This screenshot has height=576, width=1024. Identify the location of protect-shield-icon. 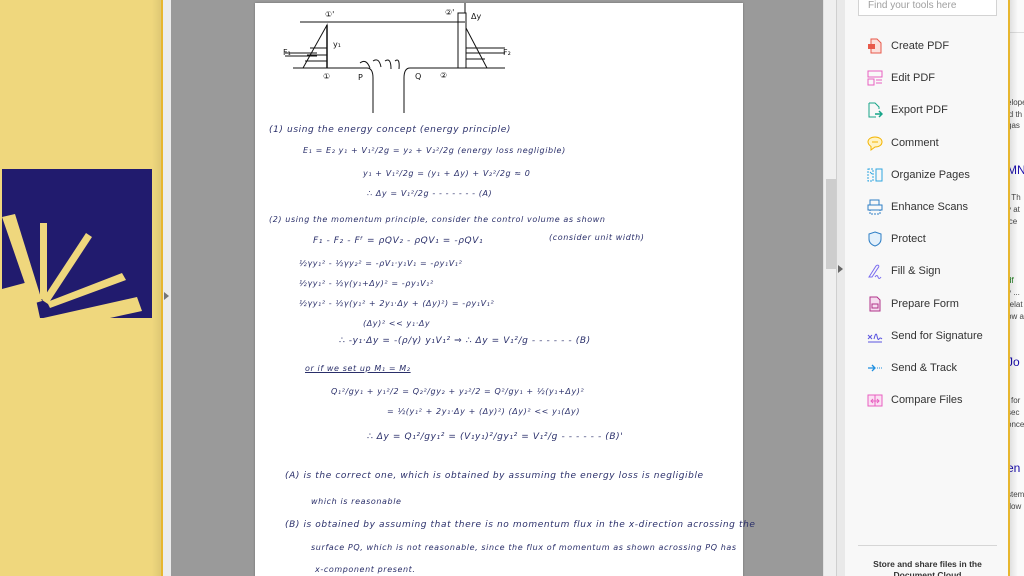
(874, 239).